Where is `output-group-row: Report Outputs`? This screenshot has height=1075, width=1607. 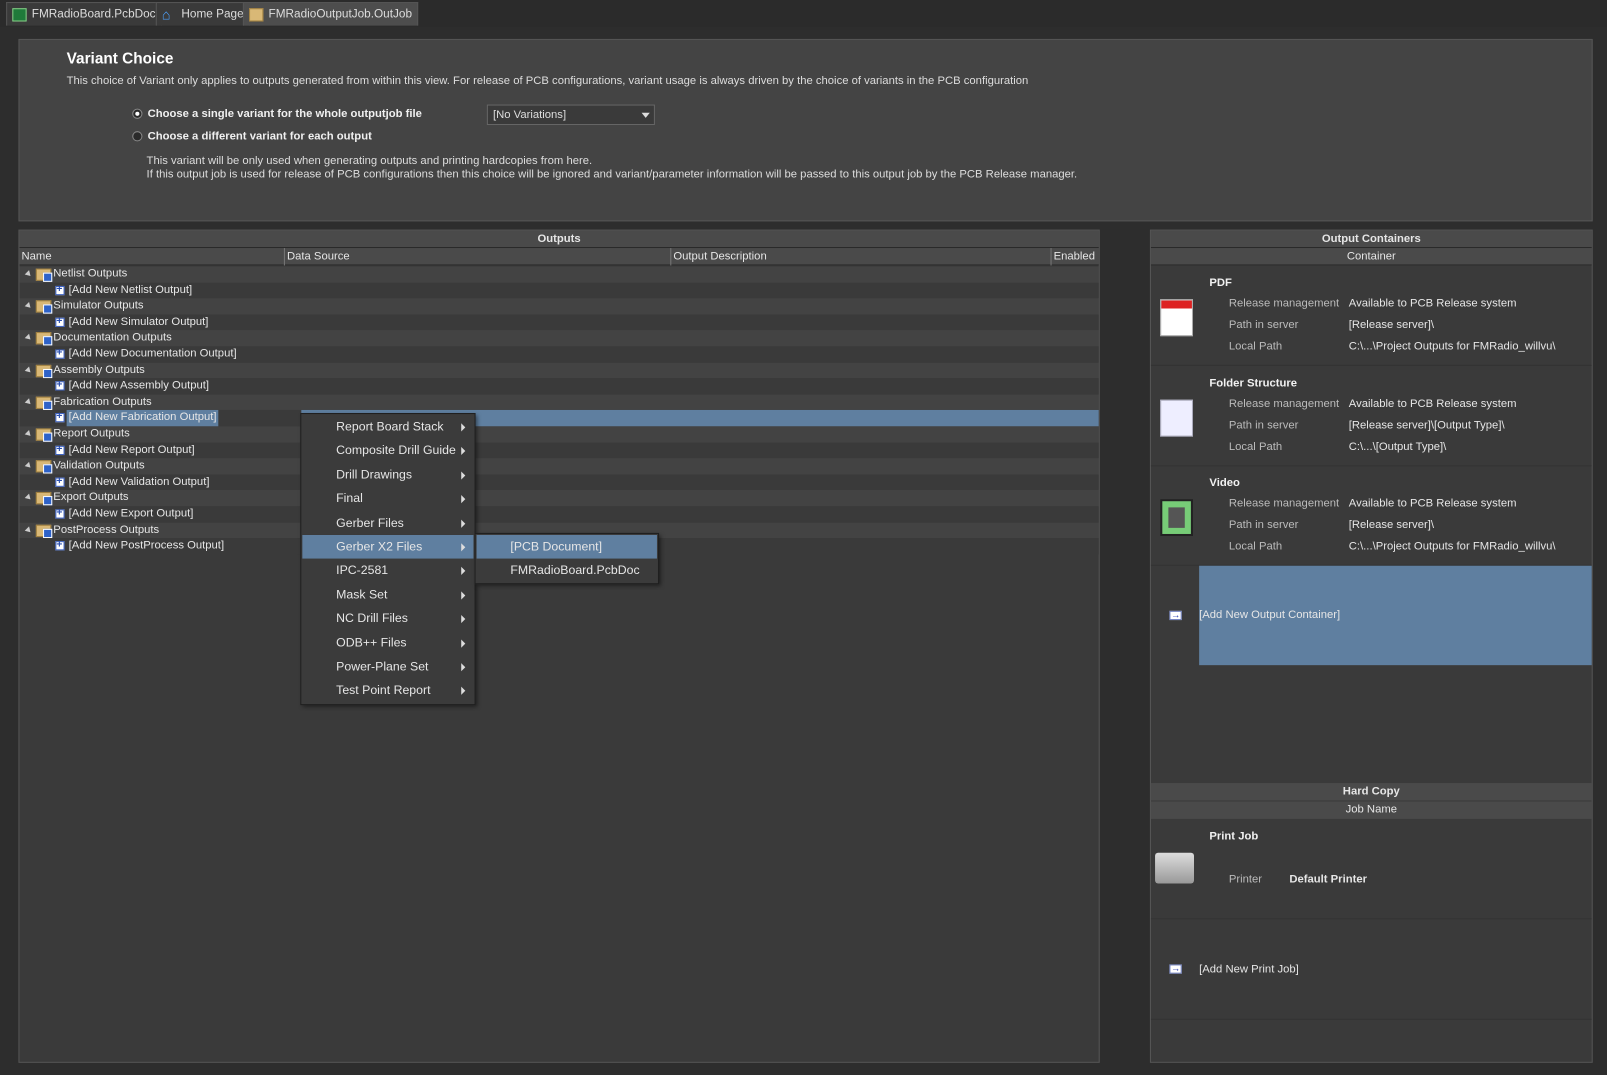
output-group-row: Report Outputs is located at coordinates (559, 434).